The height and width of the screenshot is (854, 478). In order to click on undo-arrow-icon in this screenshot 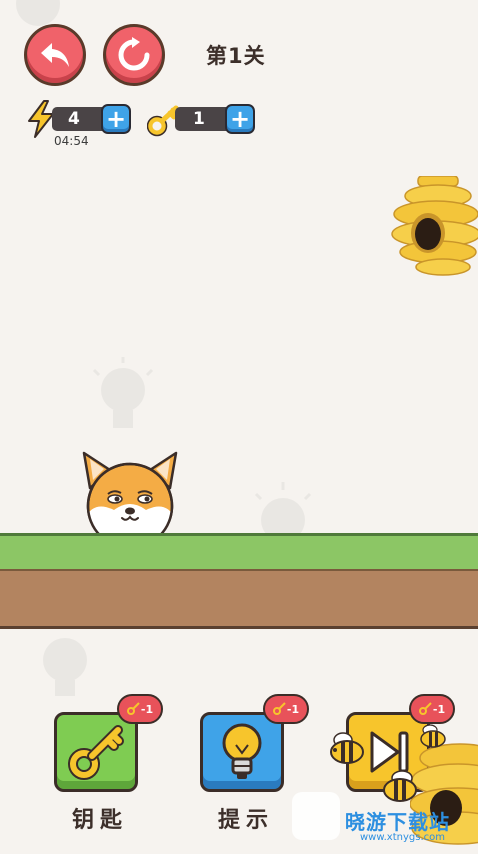, I will do `click(55, 55)`.